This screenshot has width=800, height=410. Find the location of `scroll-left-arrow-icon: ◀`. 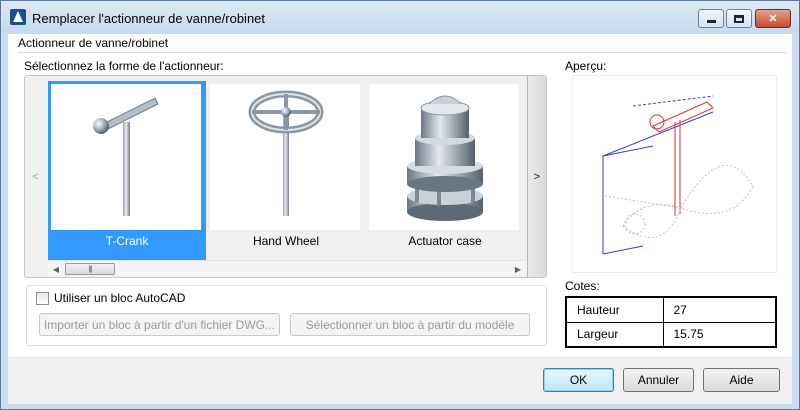

scroll-left-arrow-icon: ◀ is located at coordinates (56, 269).